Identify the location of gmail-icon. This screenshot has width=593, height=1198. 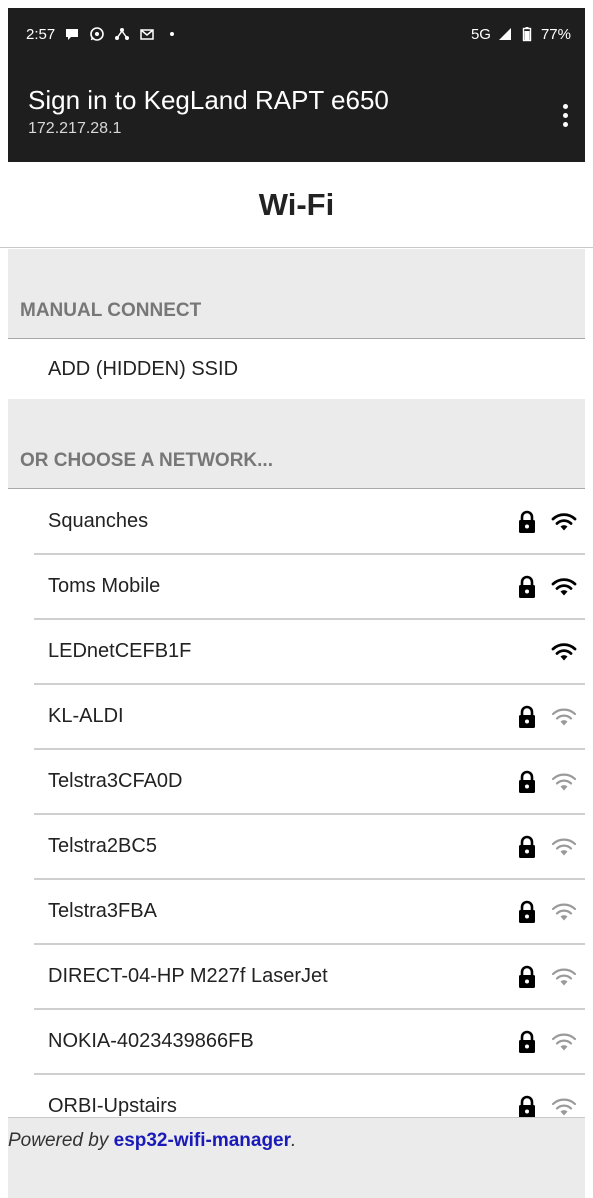
(147, 34).